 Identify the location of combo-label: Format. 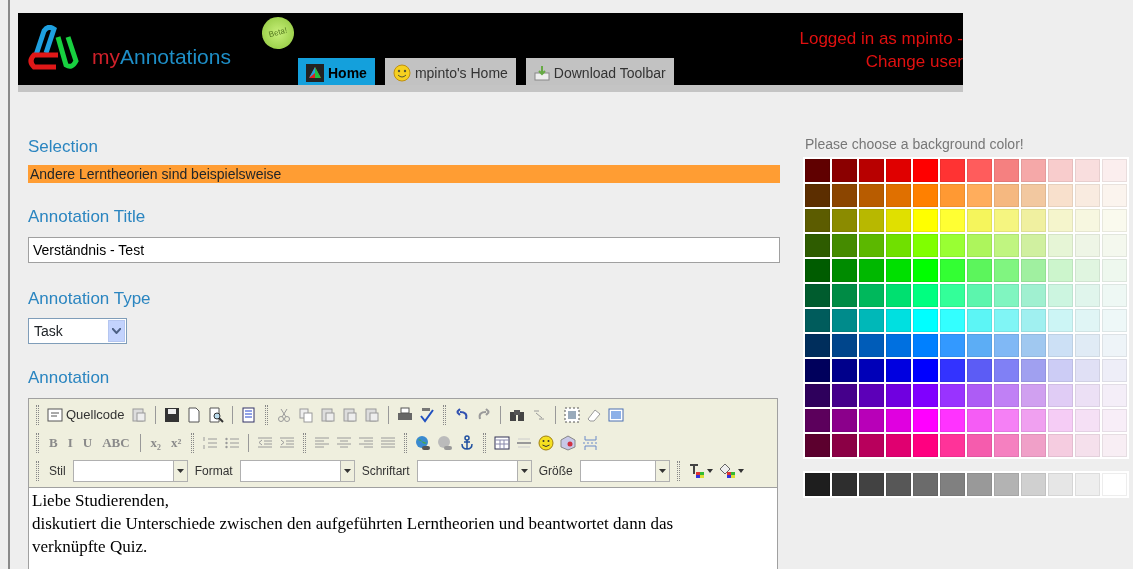
(213, 471).